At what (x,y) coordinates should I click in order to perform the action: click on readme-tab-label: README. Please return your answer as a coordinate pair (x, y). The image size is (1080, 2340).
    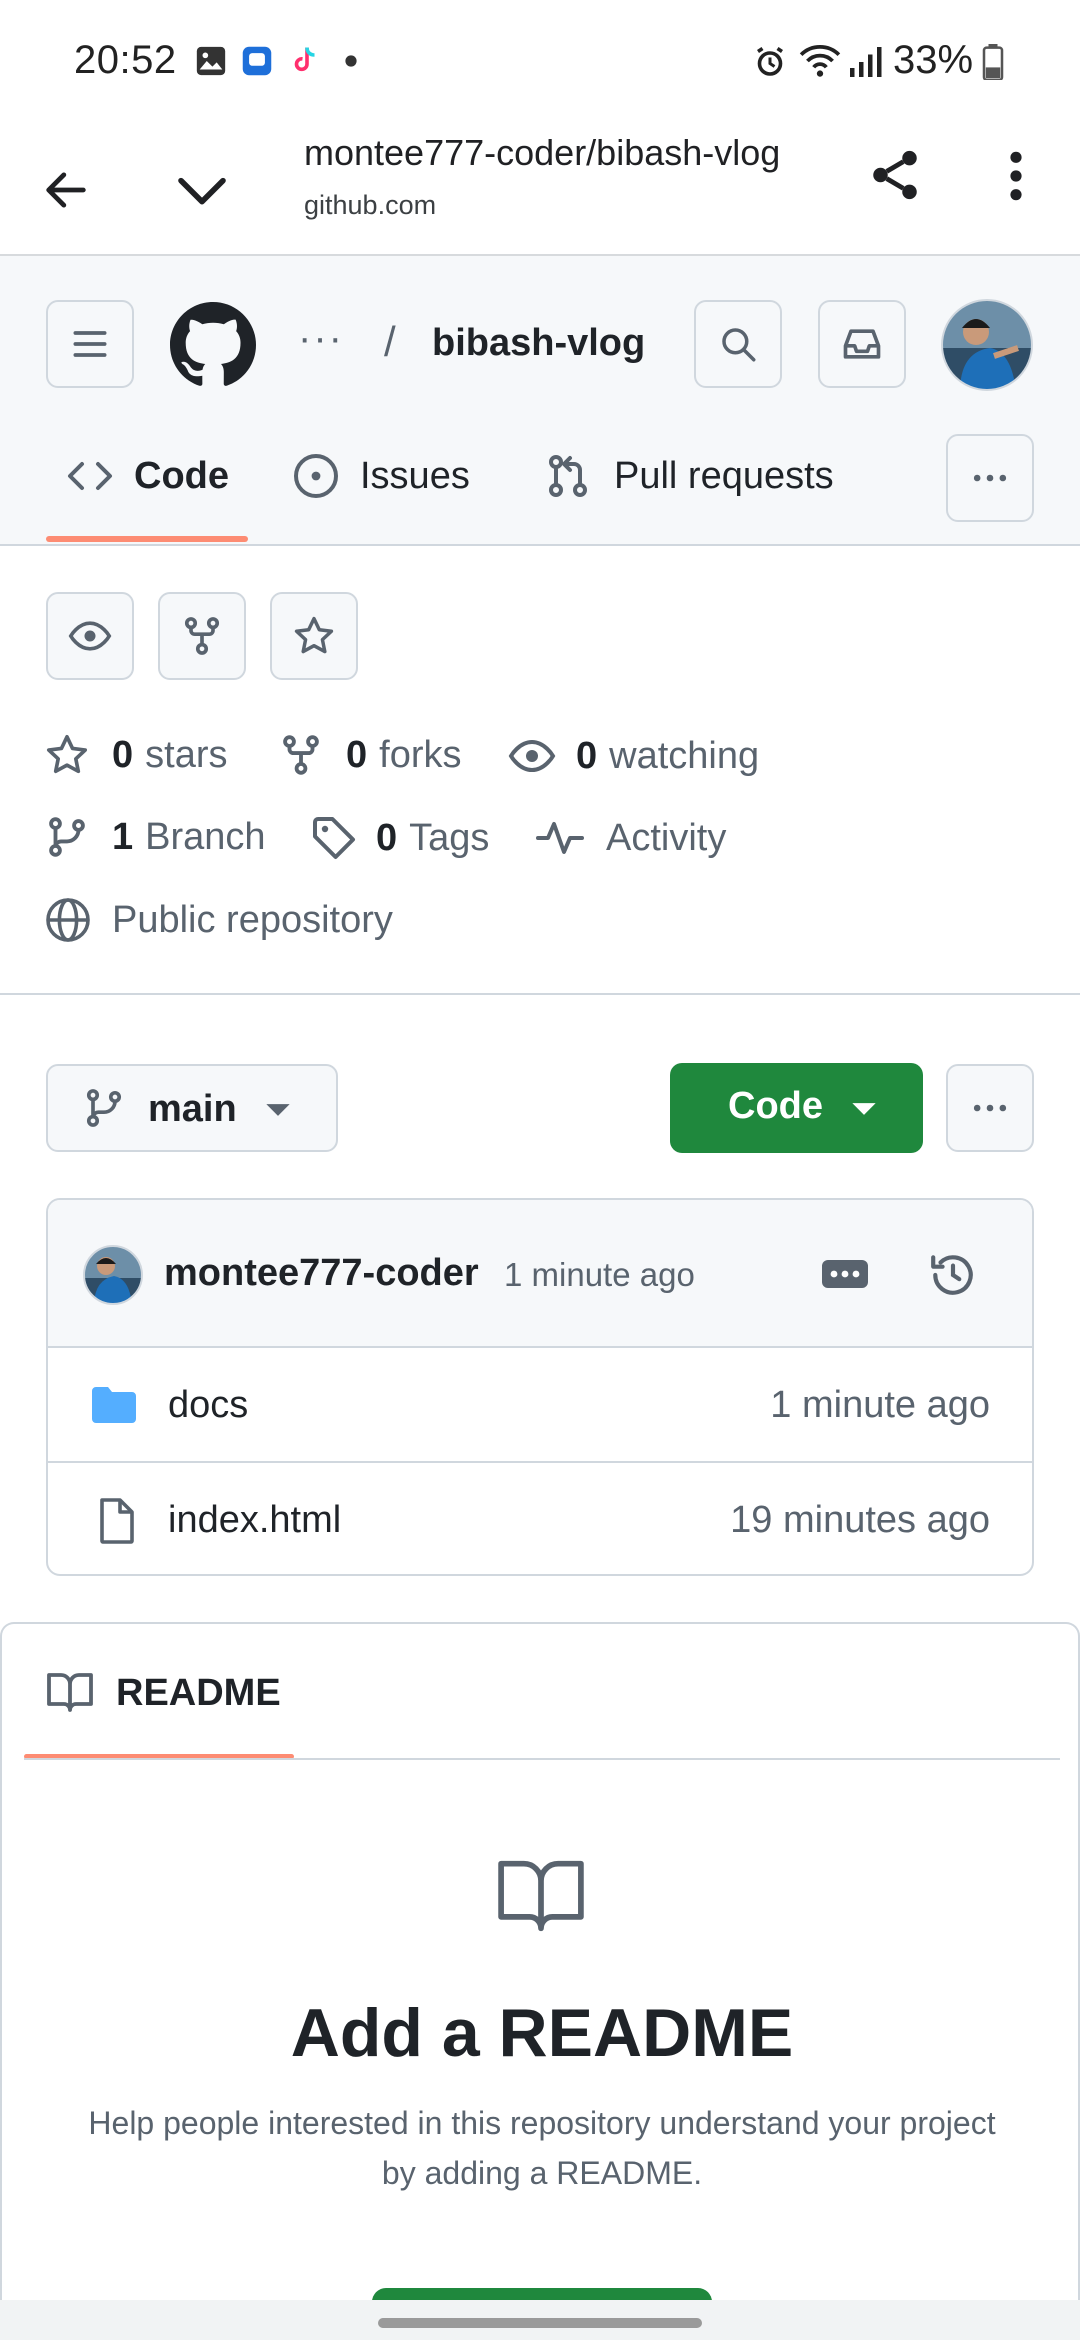
    Looking at the image, I should click on (198, 1693).